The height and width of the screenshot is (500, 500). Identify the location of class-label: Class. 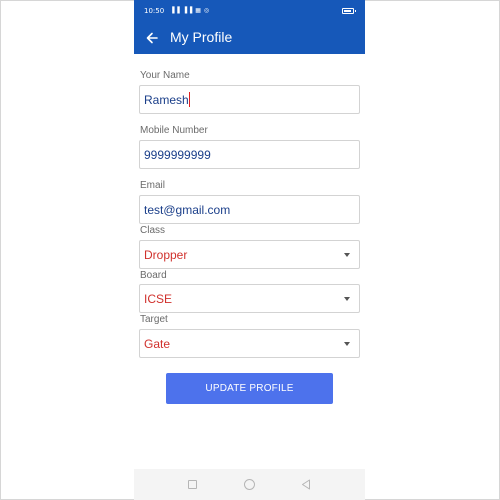
(153, 230).